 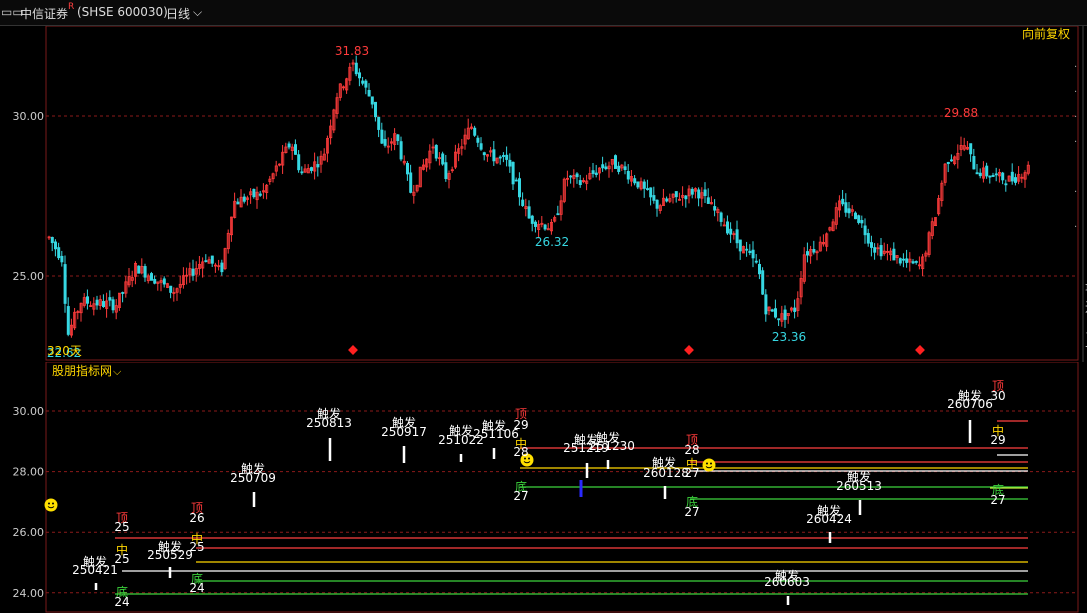 I want to click on stock-name: 中信证券, so click(x=44, y=13).